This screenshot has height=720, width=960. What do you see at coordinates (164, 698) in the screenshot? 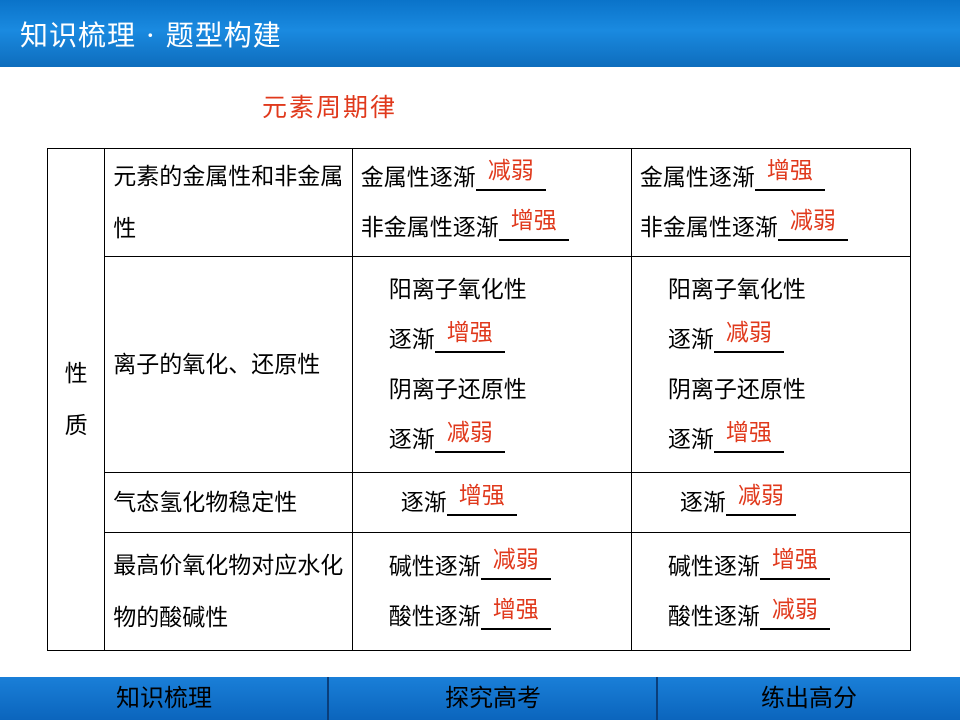
I see `tab-knowledge-review: 知识梳理` at bounding box center [164, 698].